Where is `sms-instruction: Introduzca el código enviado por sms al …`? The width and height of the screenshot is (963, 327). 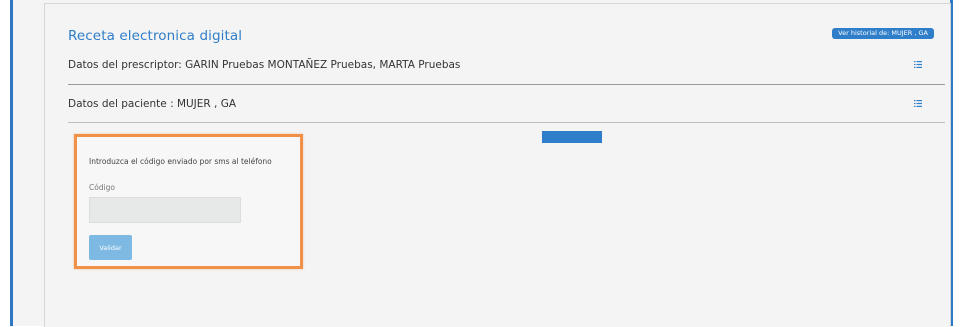 sms-instruction: Introduzca el código enviado por sms al … is located at coordinates (180, 161).